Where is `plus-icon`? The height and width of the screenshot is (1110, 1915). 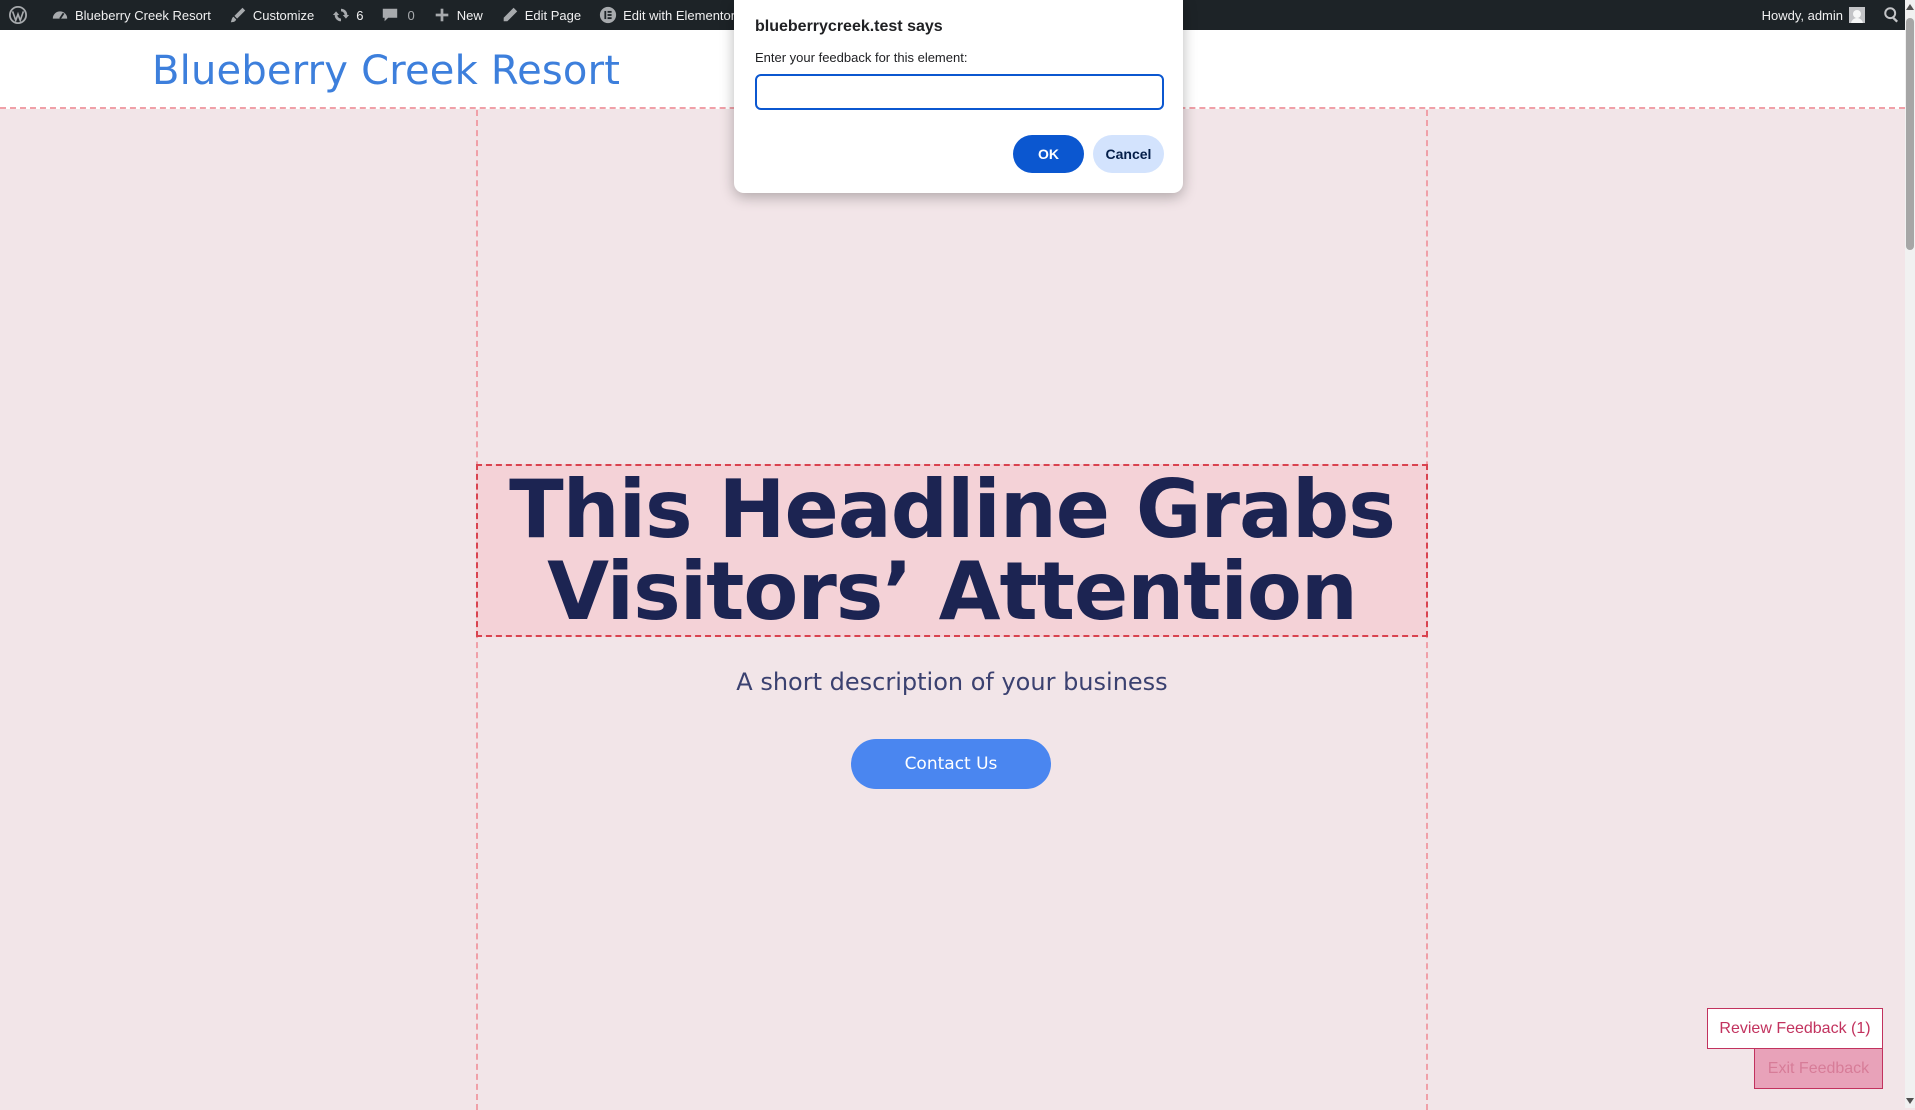
plus-icon is located at coordinates (442, 15).